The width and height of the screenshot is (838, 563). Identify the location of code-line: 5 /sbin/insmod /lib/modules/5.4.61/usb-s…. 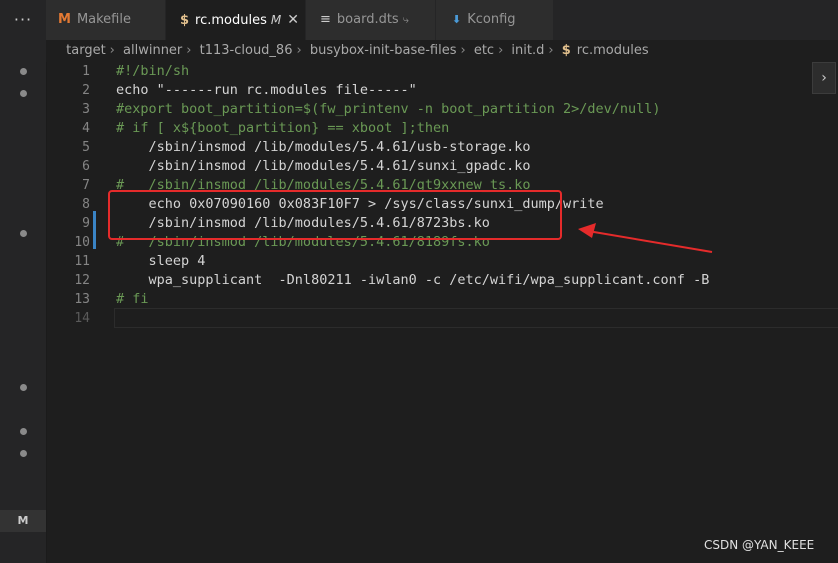
(442, 147).